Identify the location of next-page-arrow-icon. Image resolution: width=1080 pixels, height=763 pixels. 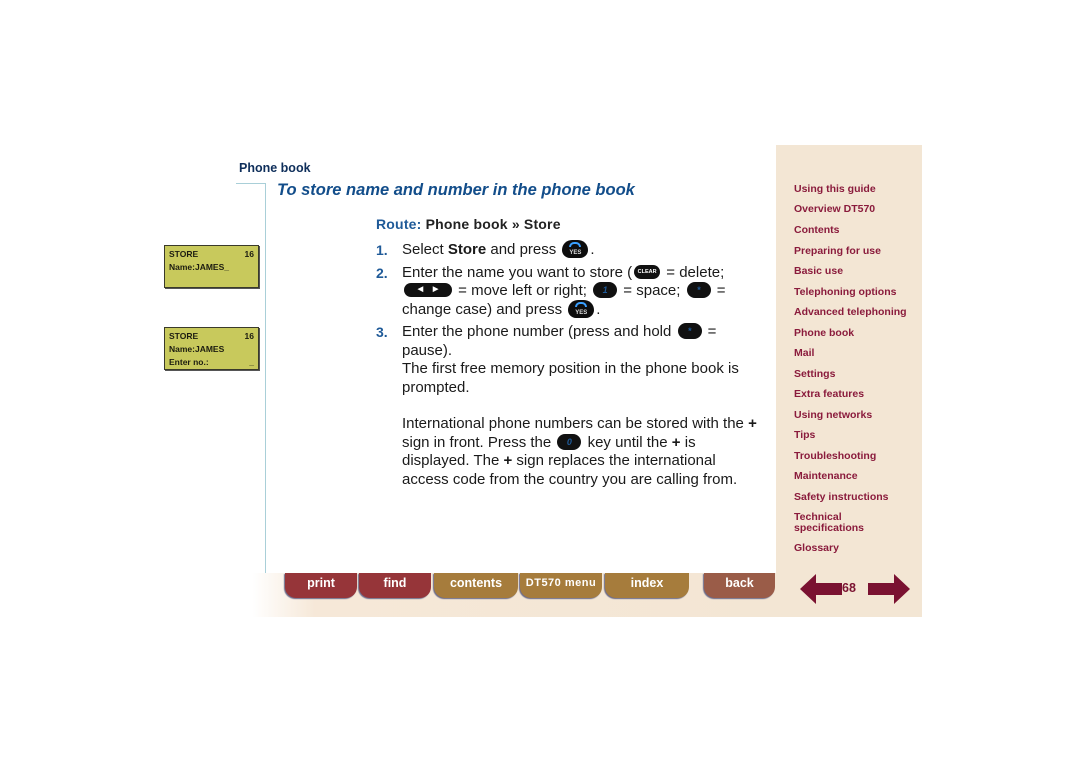
(889, 589).